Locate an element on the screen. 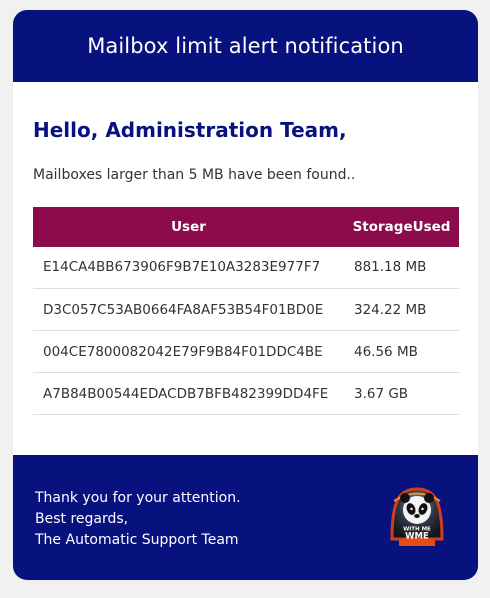 This screenshot has width=490, height=598. user-cell: A7B84B00544EDACDB7BFB482399DD4FE is located at coordinates (186, 393).